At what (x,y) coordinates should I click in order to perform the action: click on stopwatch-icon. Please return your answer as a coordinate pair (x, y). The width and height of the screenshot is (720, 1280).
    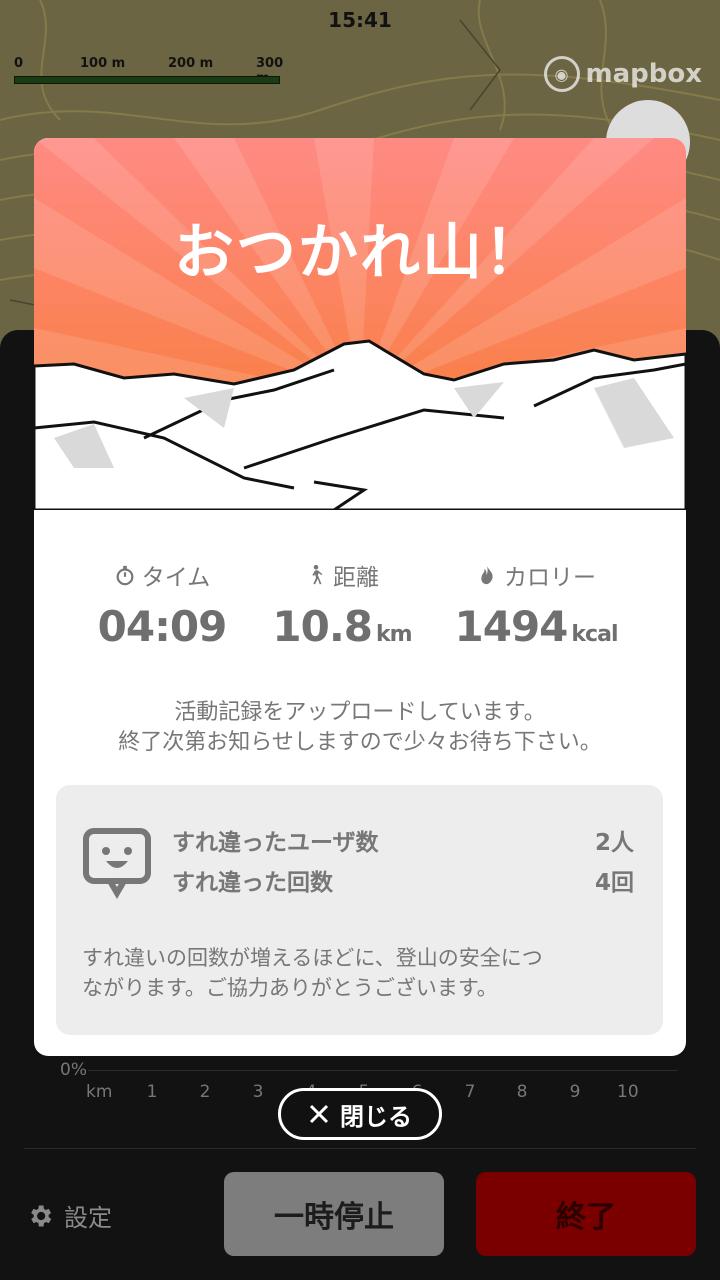
    Looking at the image, I should click on (125, 575).